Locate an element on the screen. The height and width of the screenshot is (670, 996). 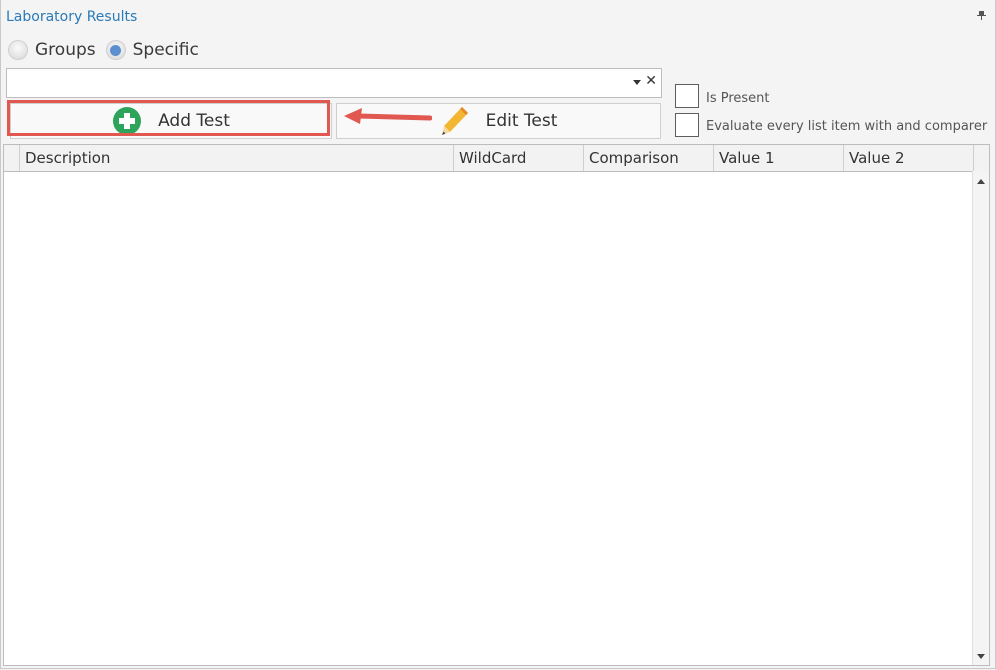
row-indicator-header is located at coordinates (12, 158).